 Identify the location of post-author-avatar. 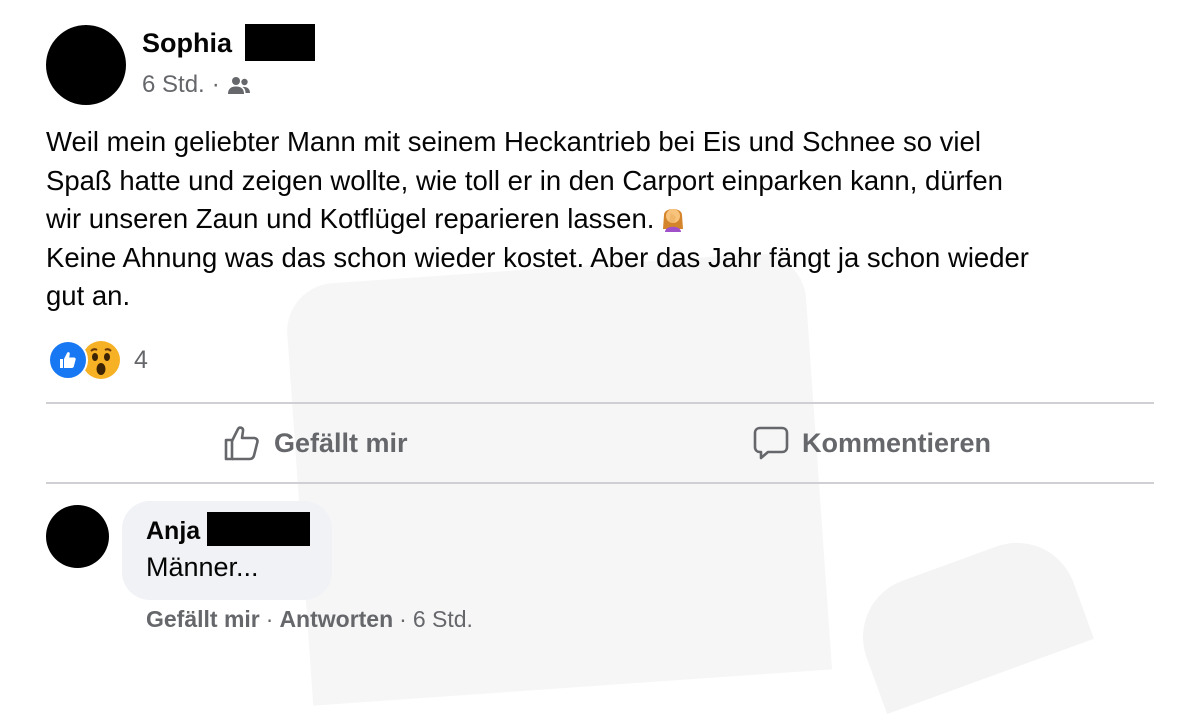
(86, 65).